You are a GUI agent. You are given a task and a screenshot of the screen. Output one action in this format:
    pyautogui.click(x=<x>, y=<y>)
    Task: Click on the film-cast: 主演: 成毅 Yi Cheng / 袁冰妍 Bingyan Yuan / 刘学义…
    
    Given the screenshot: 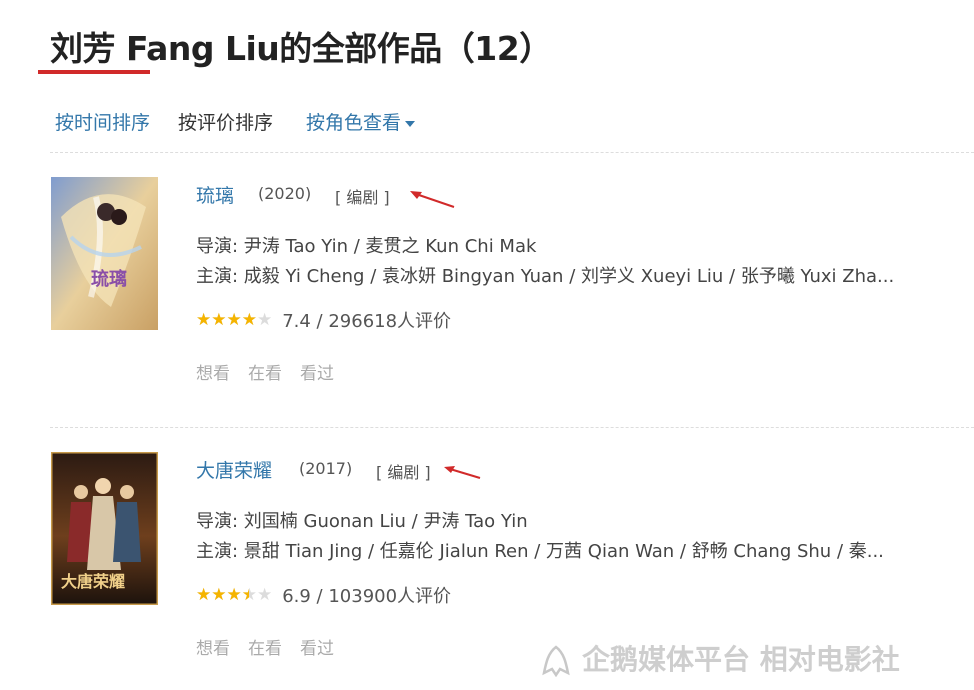 What is the action you would take?
    pyautogui.click(x=545, y=276)
    